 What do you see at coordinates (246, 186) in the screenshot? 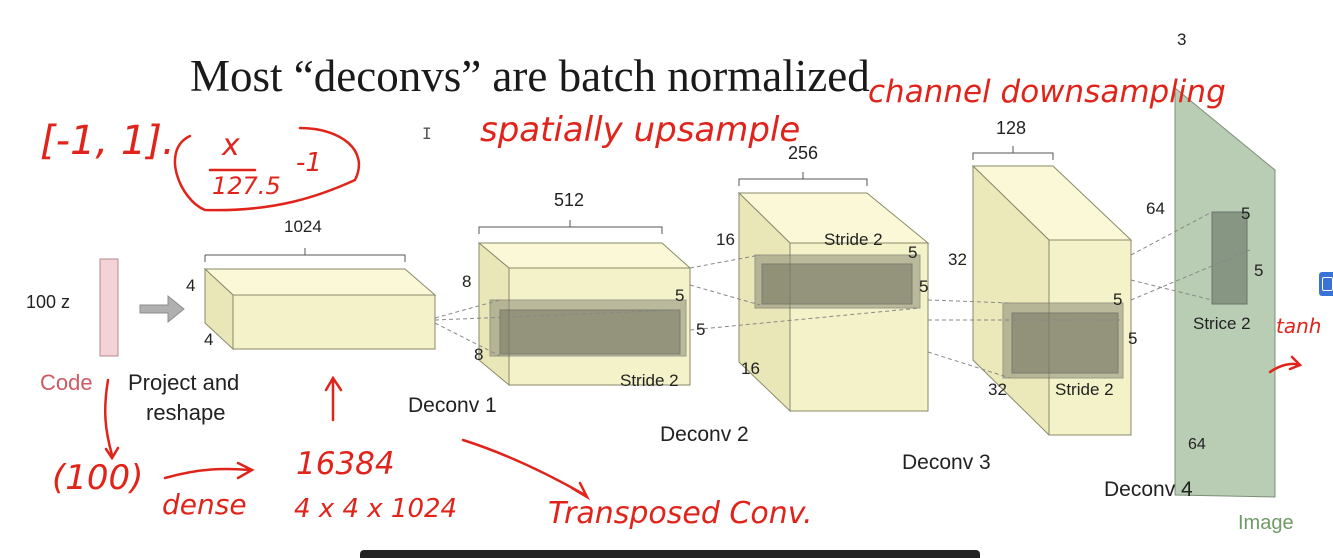
I see `ink-formula-denominator: 127.5` at bounding box center [246, 186].